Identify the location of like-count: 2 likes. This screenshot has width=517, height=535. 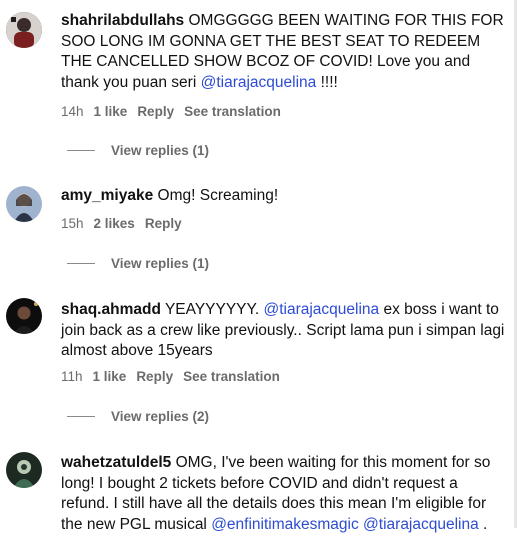
(114, 223).